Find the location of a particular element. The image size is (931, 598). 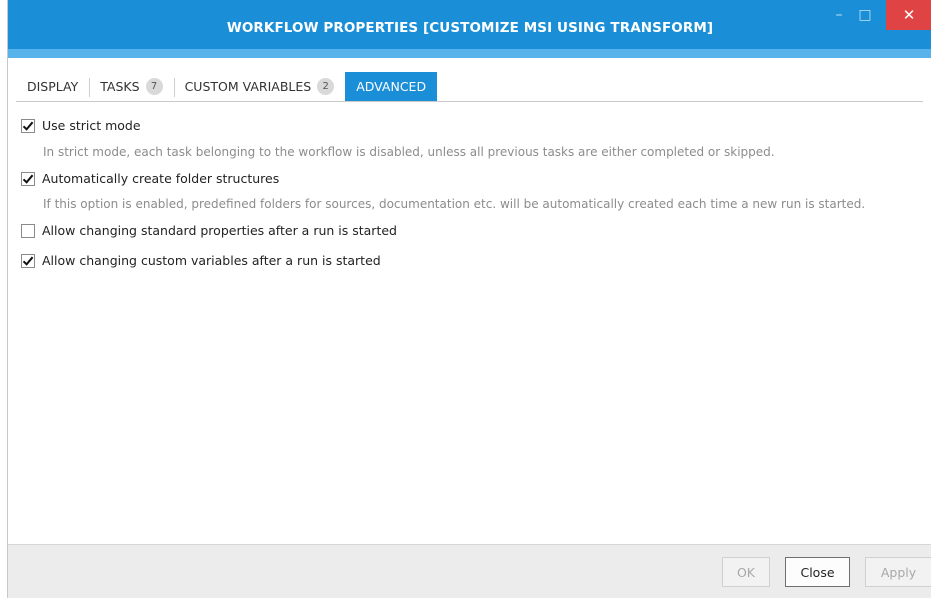

option-label: Use strict mode is located at coordinates (91, 125).